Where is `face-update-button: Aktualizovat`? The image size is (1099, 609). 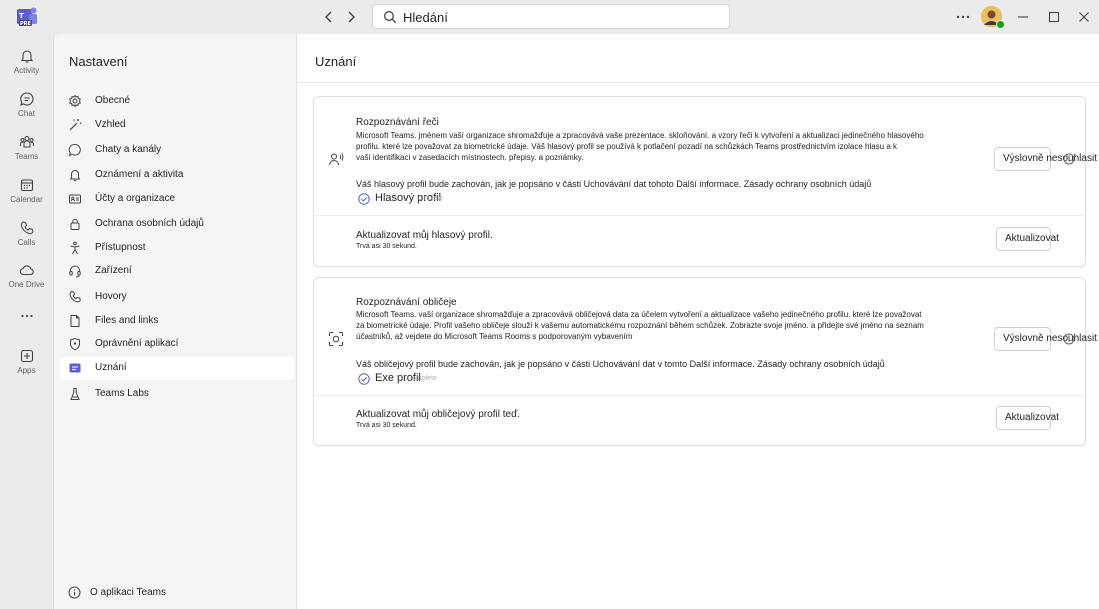
face-update-button: Aktualizovat is located at coordinates (1027, 418).